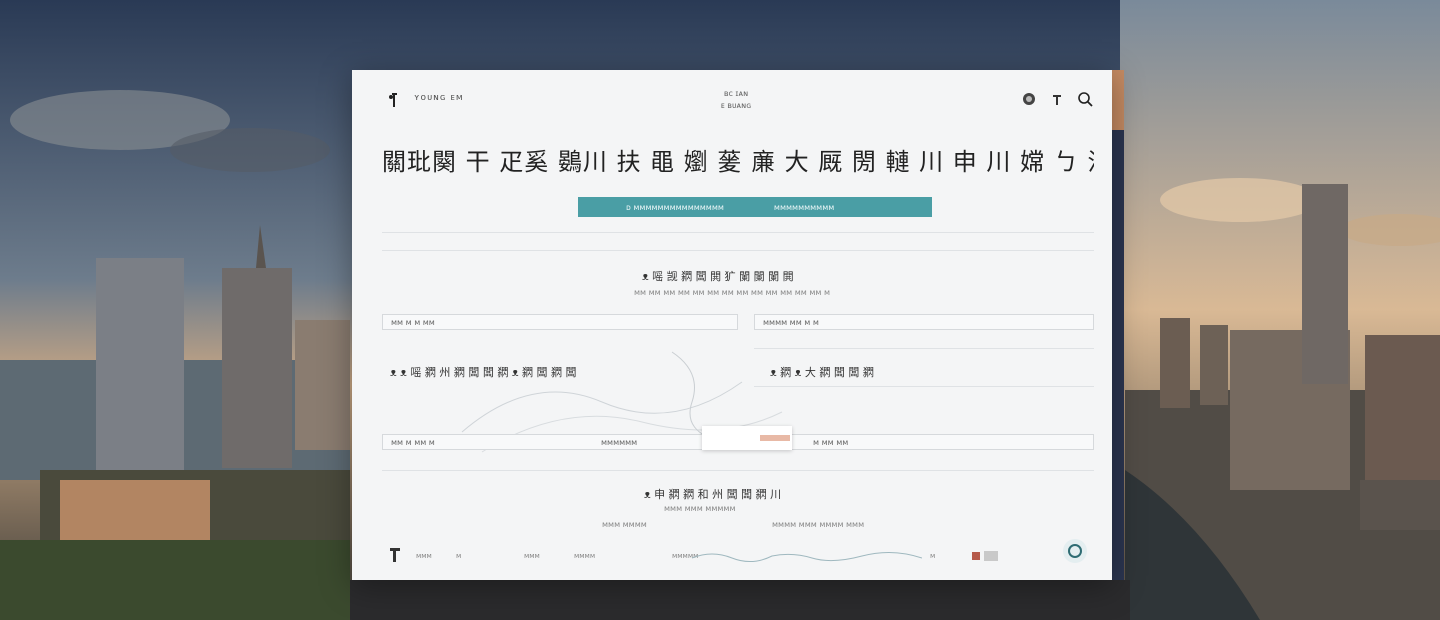  I want to click on section2-field-left: ᴍᴍ ᴍ ᴍᴍ ᴍ, so click(413, 442).